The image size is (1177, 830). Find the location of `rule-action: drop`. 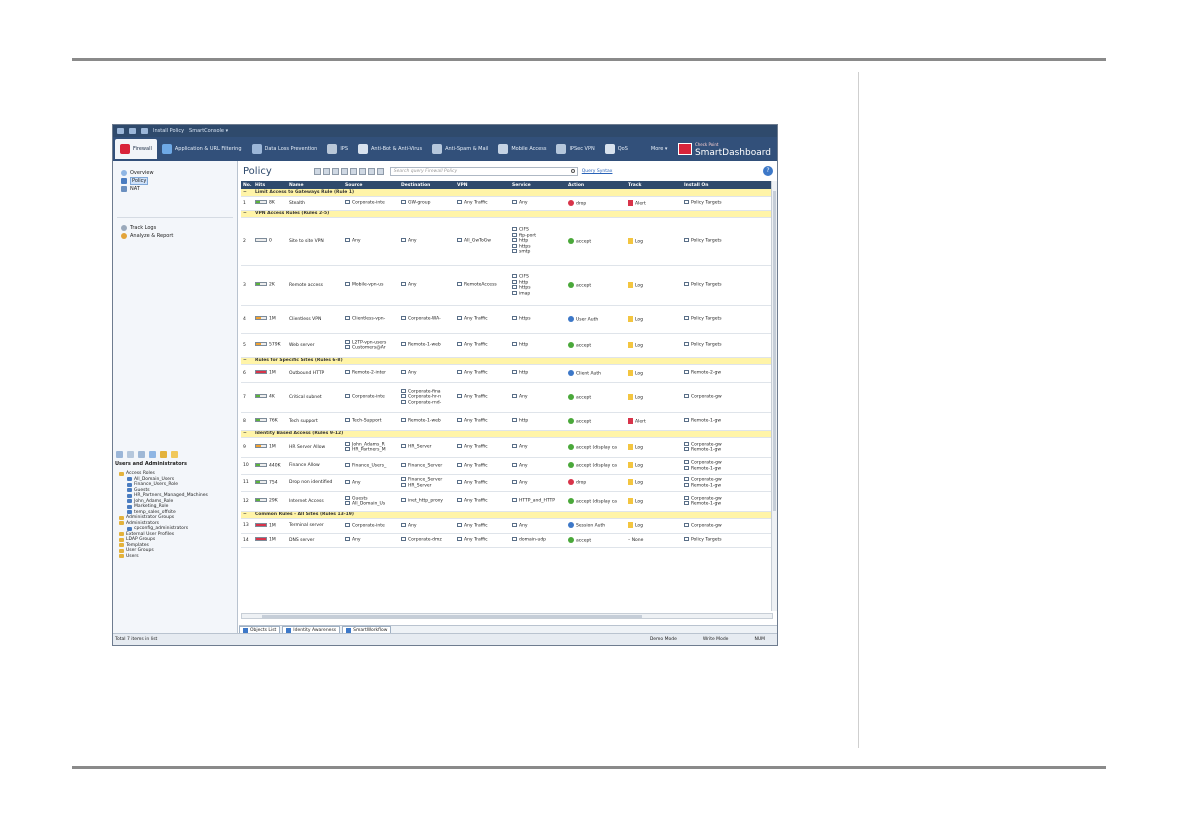

rule-action: drop is located at coordinates (596, 203).